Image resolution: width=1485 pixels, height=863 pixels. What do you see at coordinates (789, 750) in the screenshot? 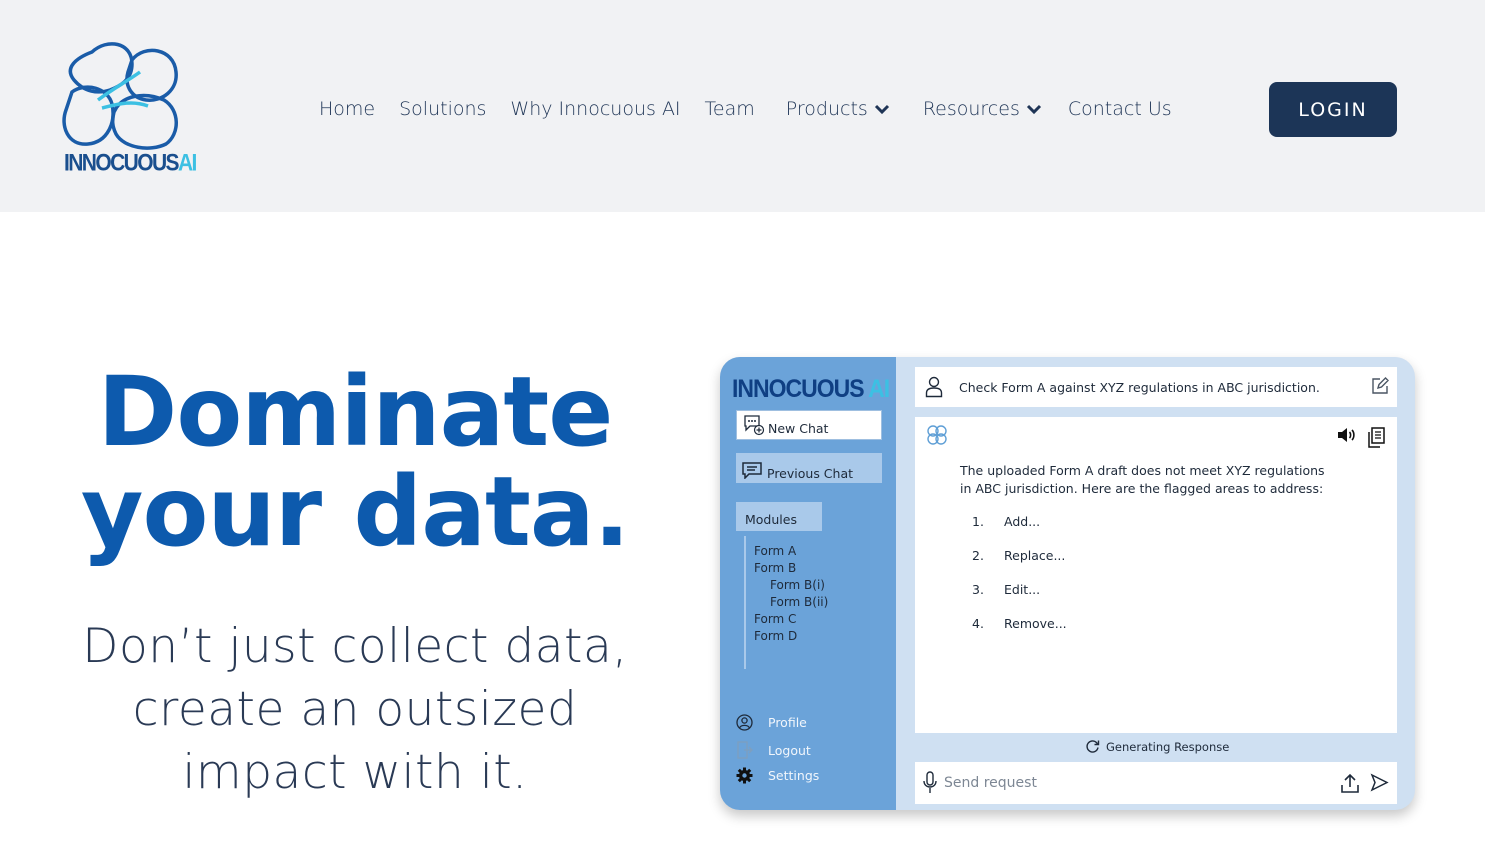
I see `mockup-logout-label: Logout` at bounding box center [789, 750].